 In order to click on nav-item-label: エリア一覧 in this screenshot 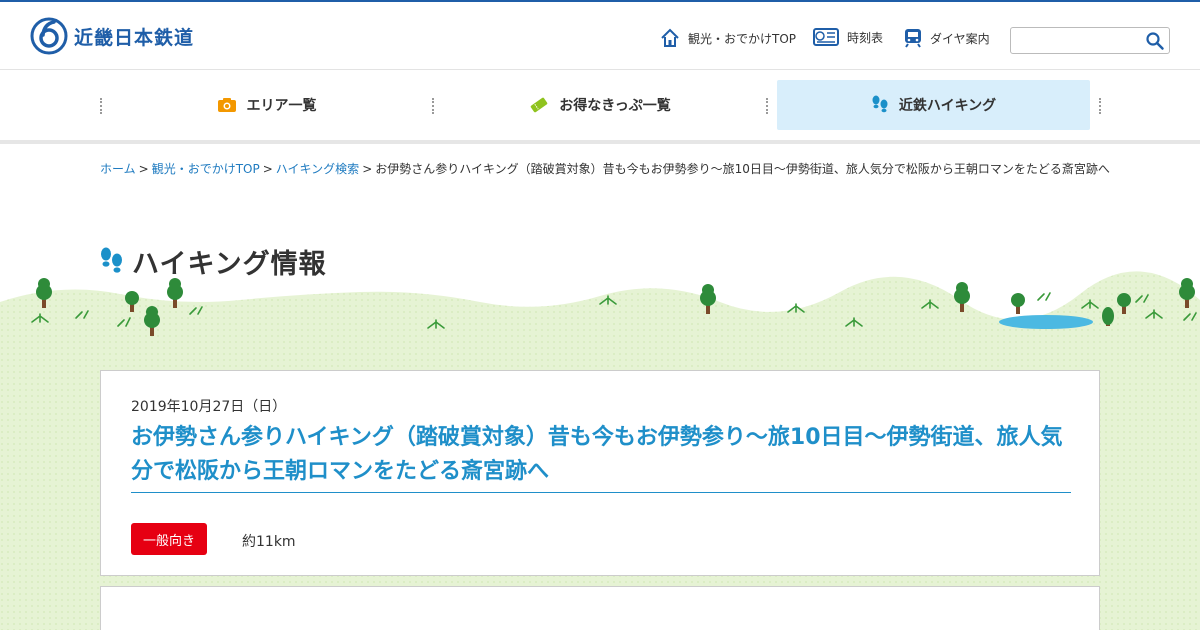, I will do `click(281, 106)`.